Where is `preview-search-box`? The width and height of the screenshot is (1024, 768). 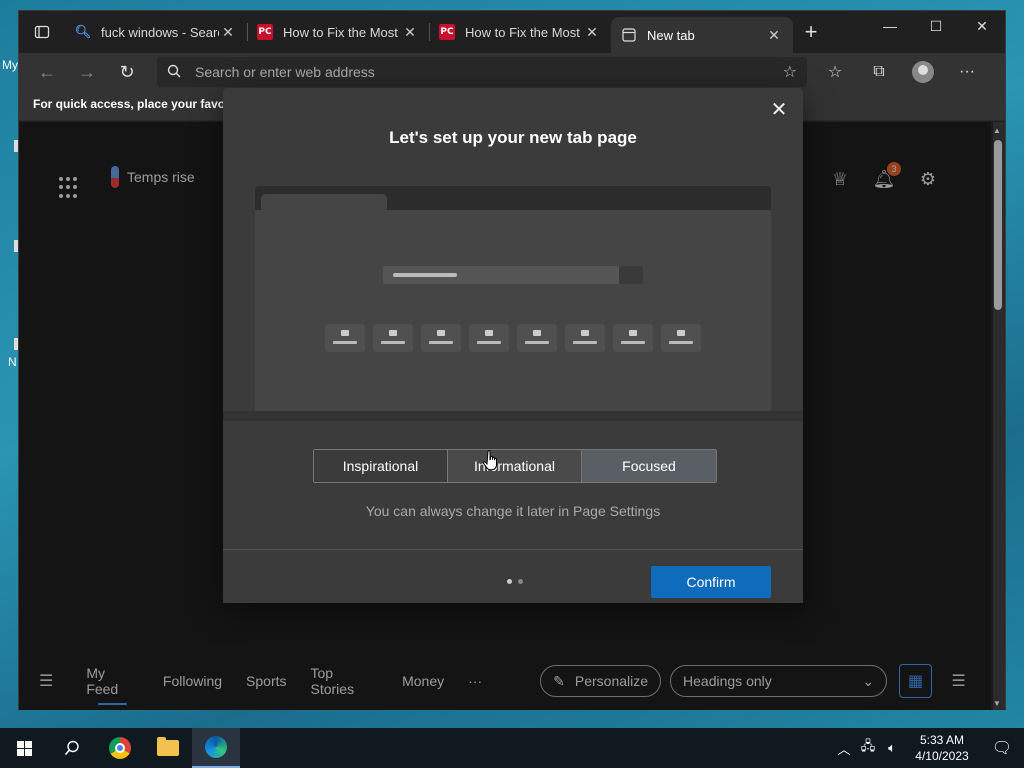 preview-search-box is located at coordinates (513, 275).